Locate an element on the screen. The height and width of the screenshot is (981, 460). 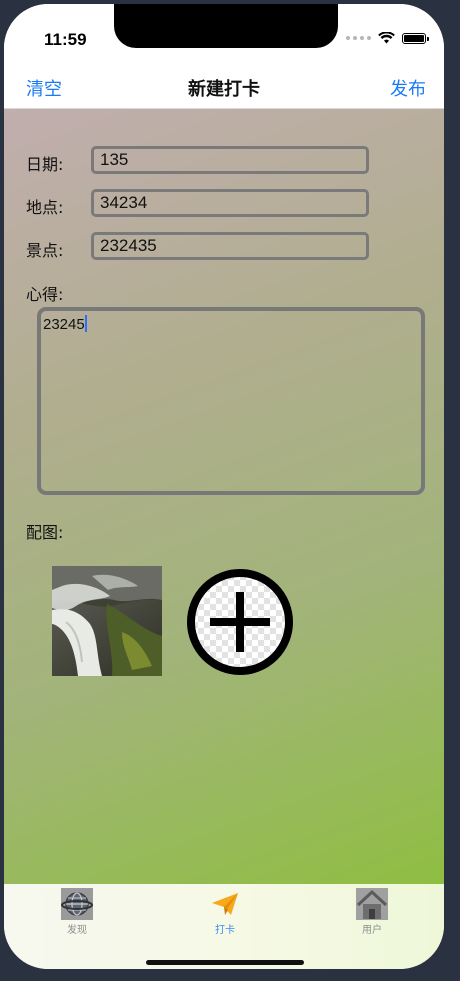
page-title: 新建打卡 is located at coordinates (224, 89).